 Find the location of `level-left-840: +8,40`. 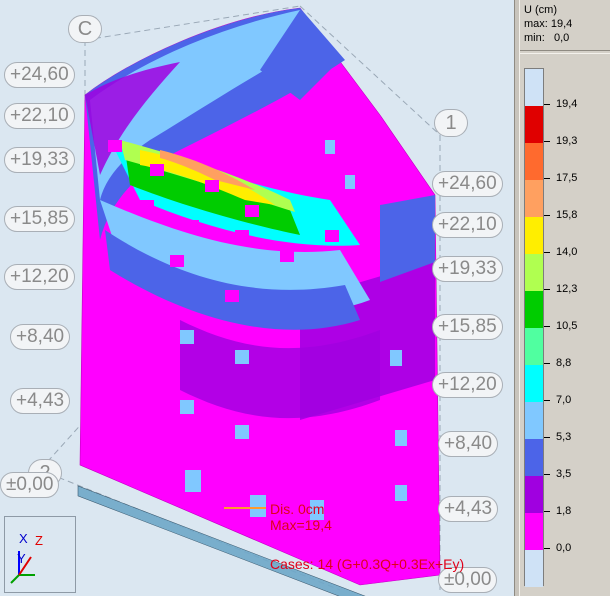

level-left-840: +8,40 is located at coordinates (40, 337).